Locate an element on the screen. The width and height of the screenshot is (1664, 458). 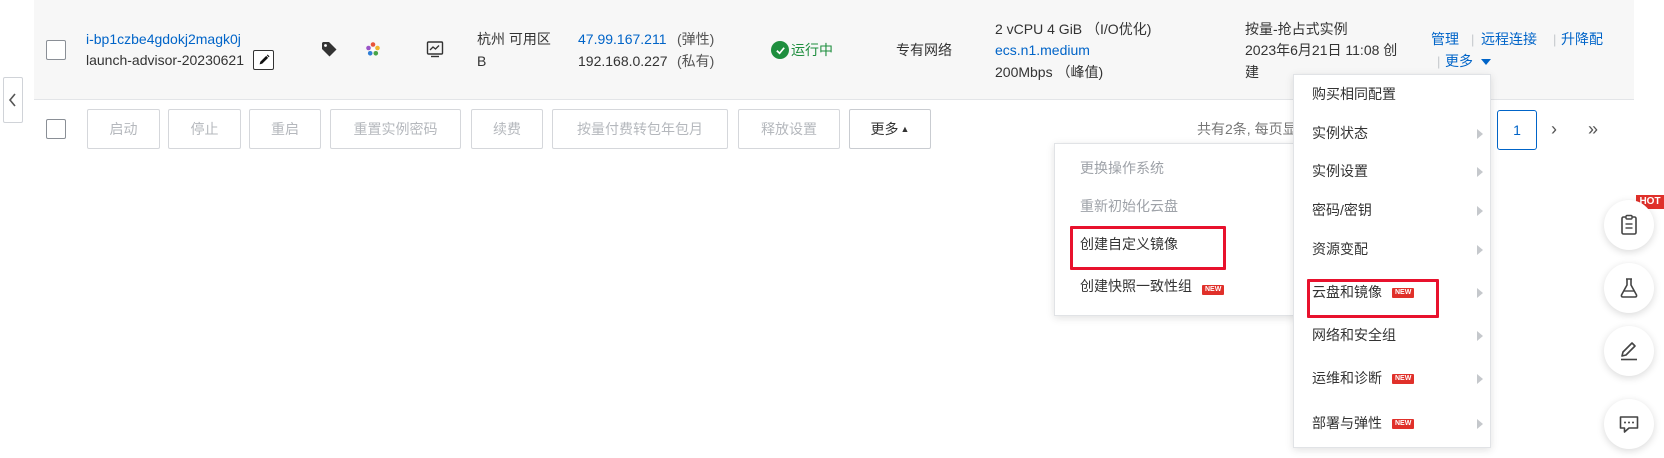
menu-item-resource-change: 资源变配 is located at coordinates (1340, 249).